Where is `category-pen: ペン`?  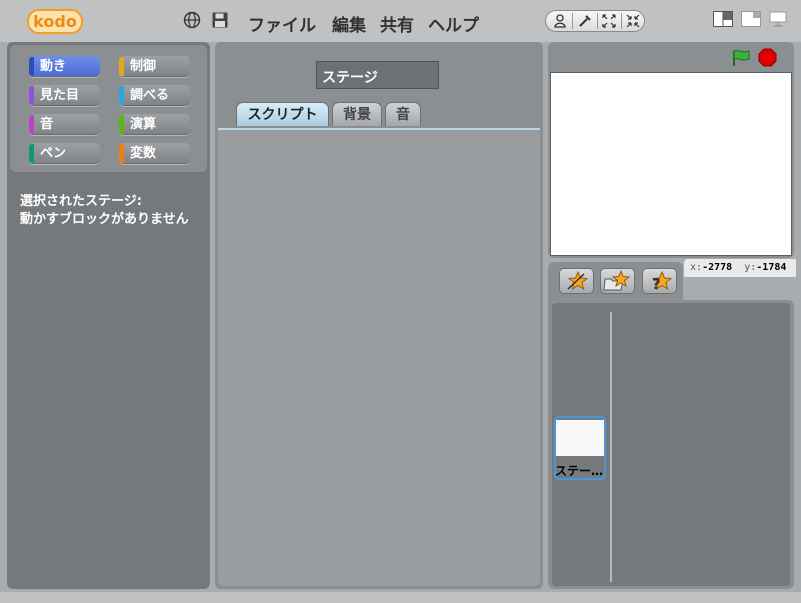 category-pen: ペン is located at coordinates (64, 153).